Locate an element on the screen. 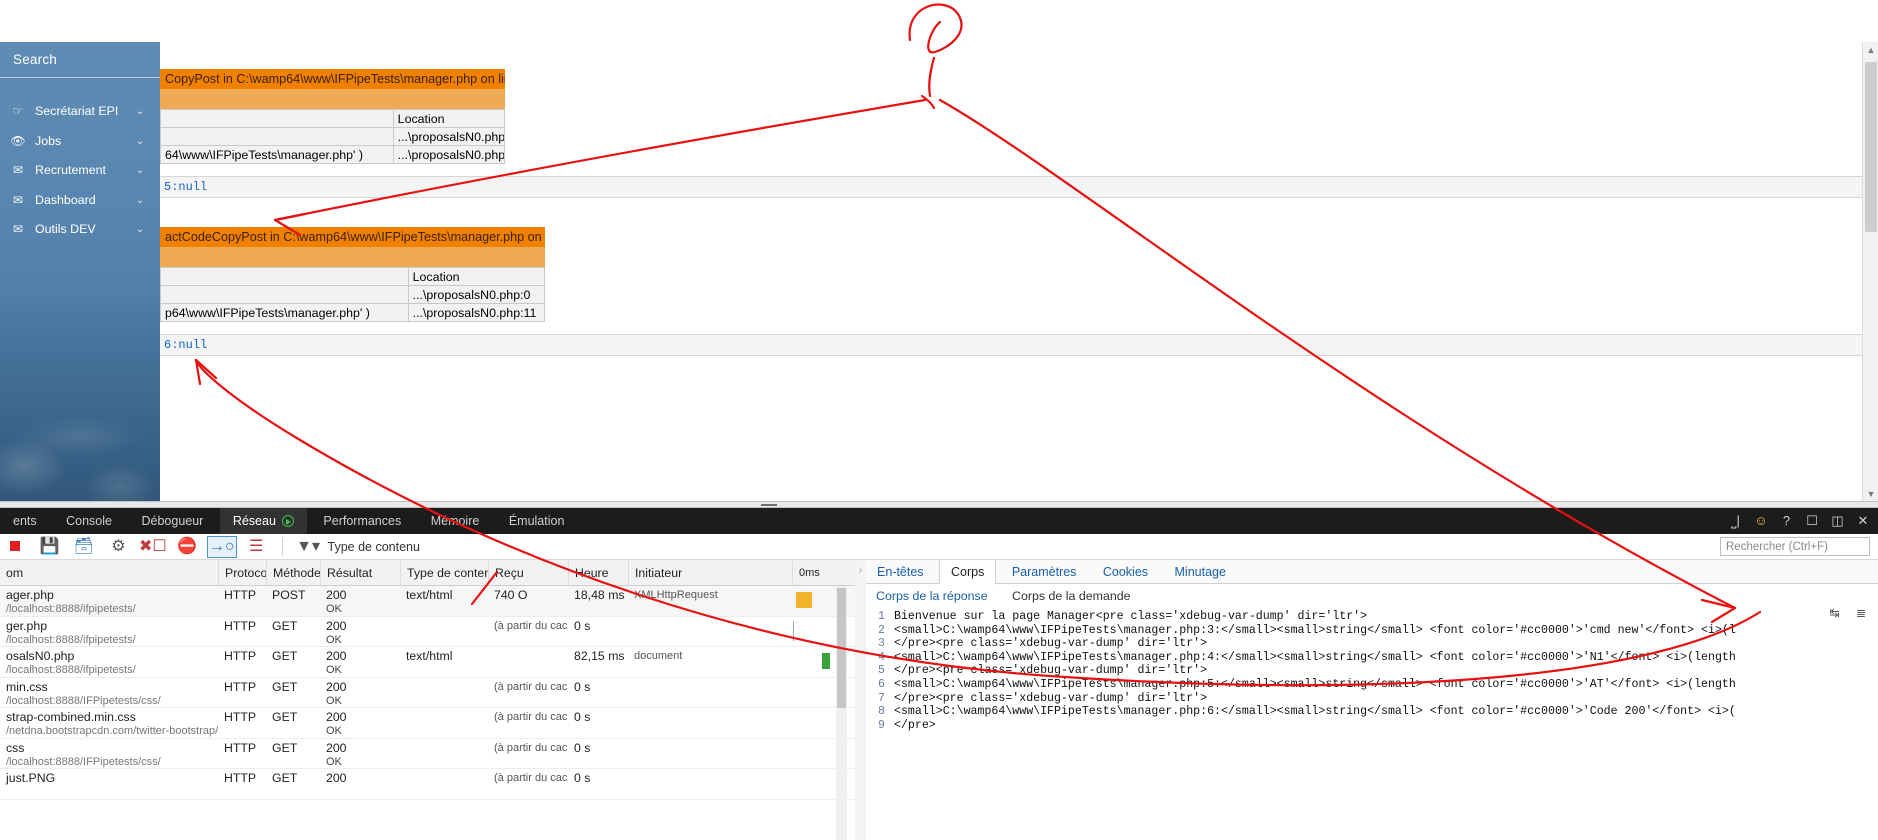 This screenshot has height=840, width=1878. dock-side-icon: ◫ is located at coordinates (1838, 521).